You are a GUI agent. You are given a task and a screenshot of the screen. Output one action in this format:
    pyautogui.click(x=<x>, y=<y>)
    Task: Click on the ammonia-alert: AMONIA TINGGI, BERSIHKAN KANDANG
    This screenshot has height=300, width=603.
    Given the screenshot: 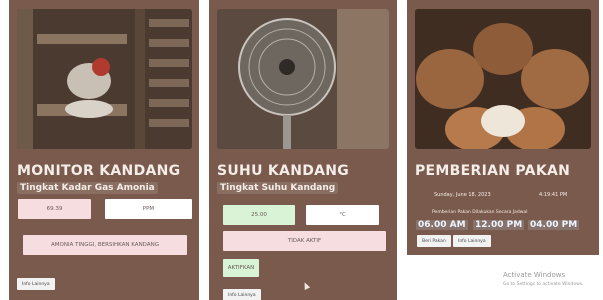 What is the action you would take?
    pyautogui.click(x=105, y=245)
    